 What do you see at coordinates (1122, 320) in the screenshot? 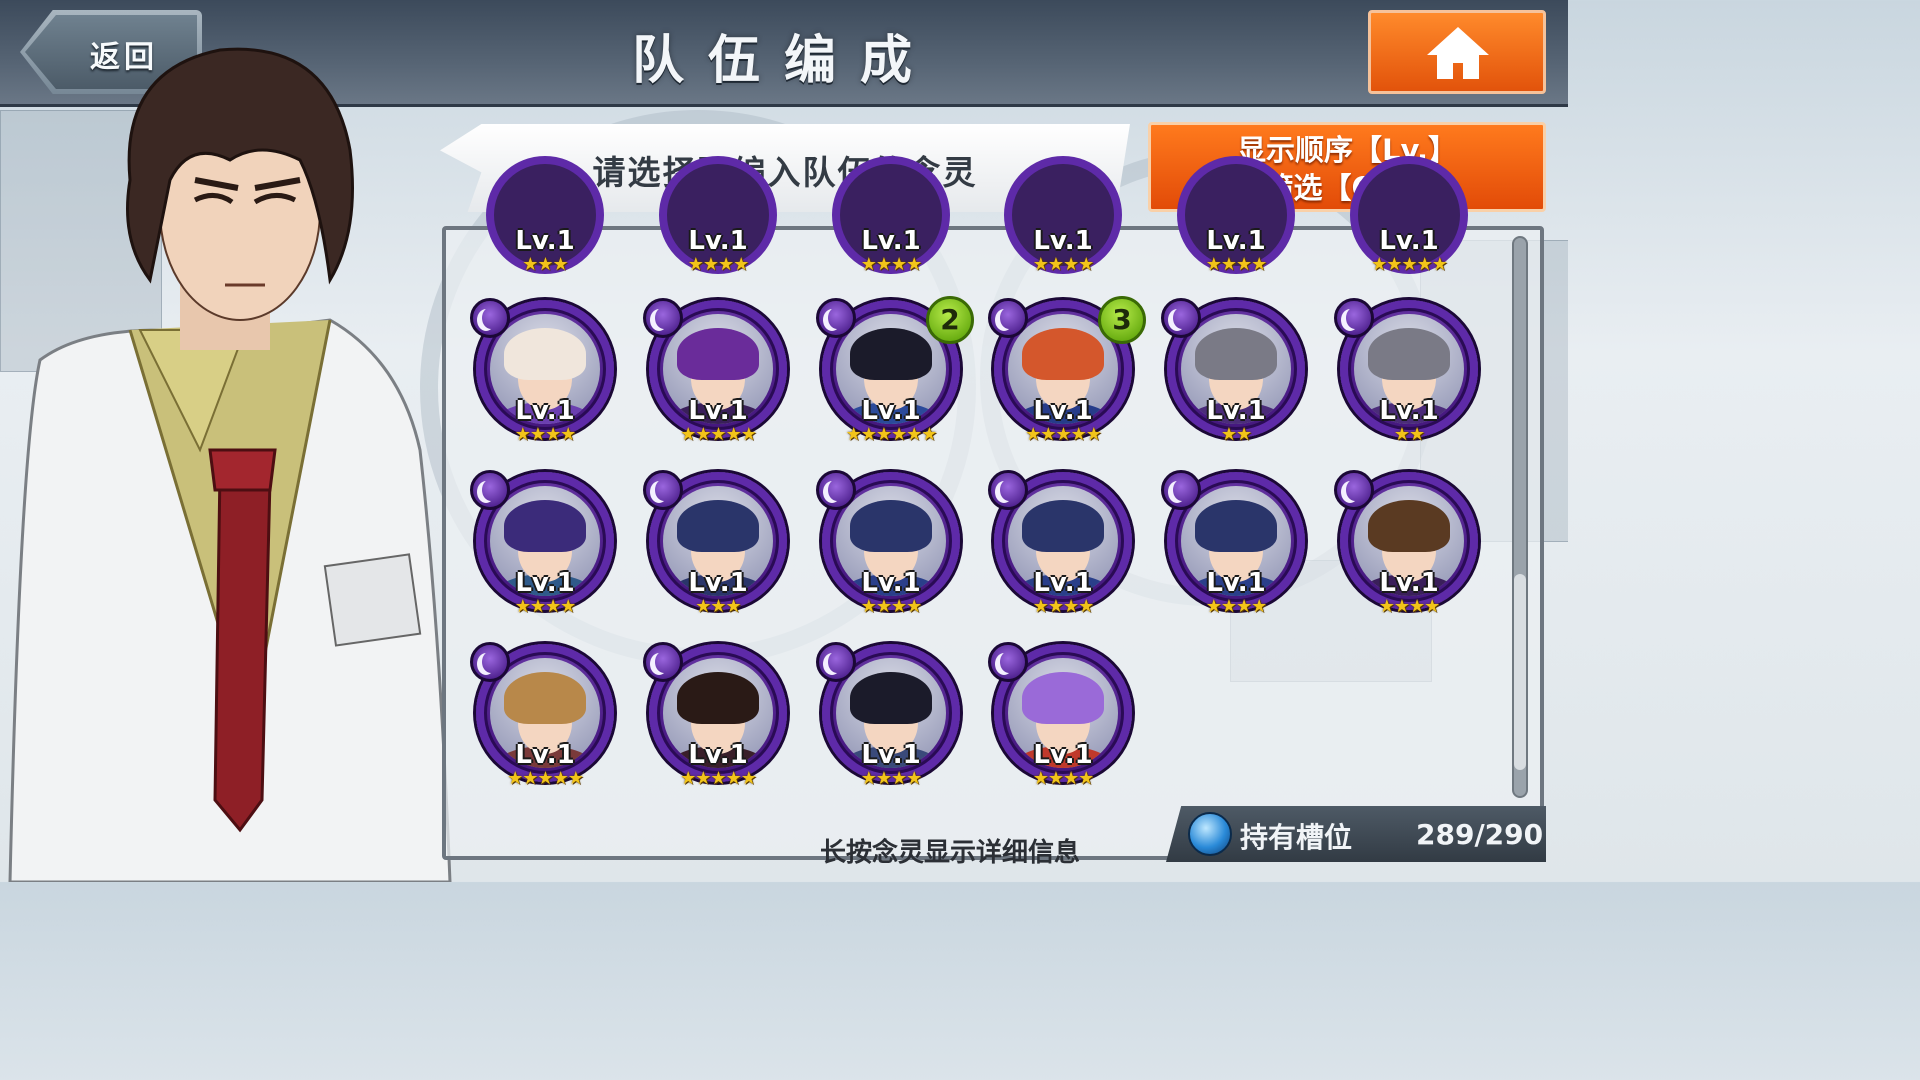
I see `duplicate-count-badge: 3` at bounding box center [1122, 320].